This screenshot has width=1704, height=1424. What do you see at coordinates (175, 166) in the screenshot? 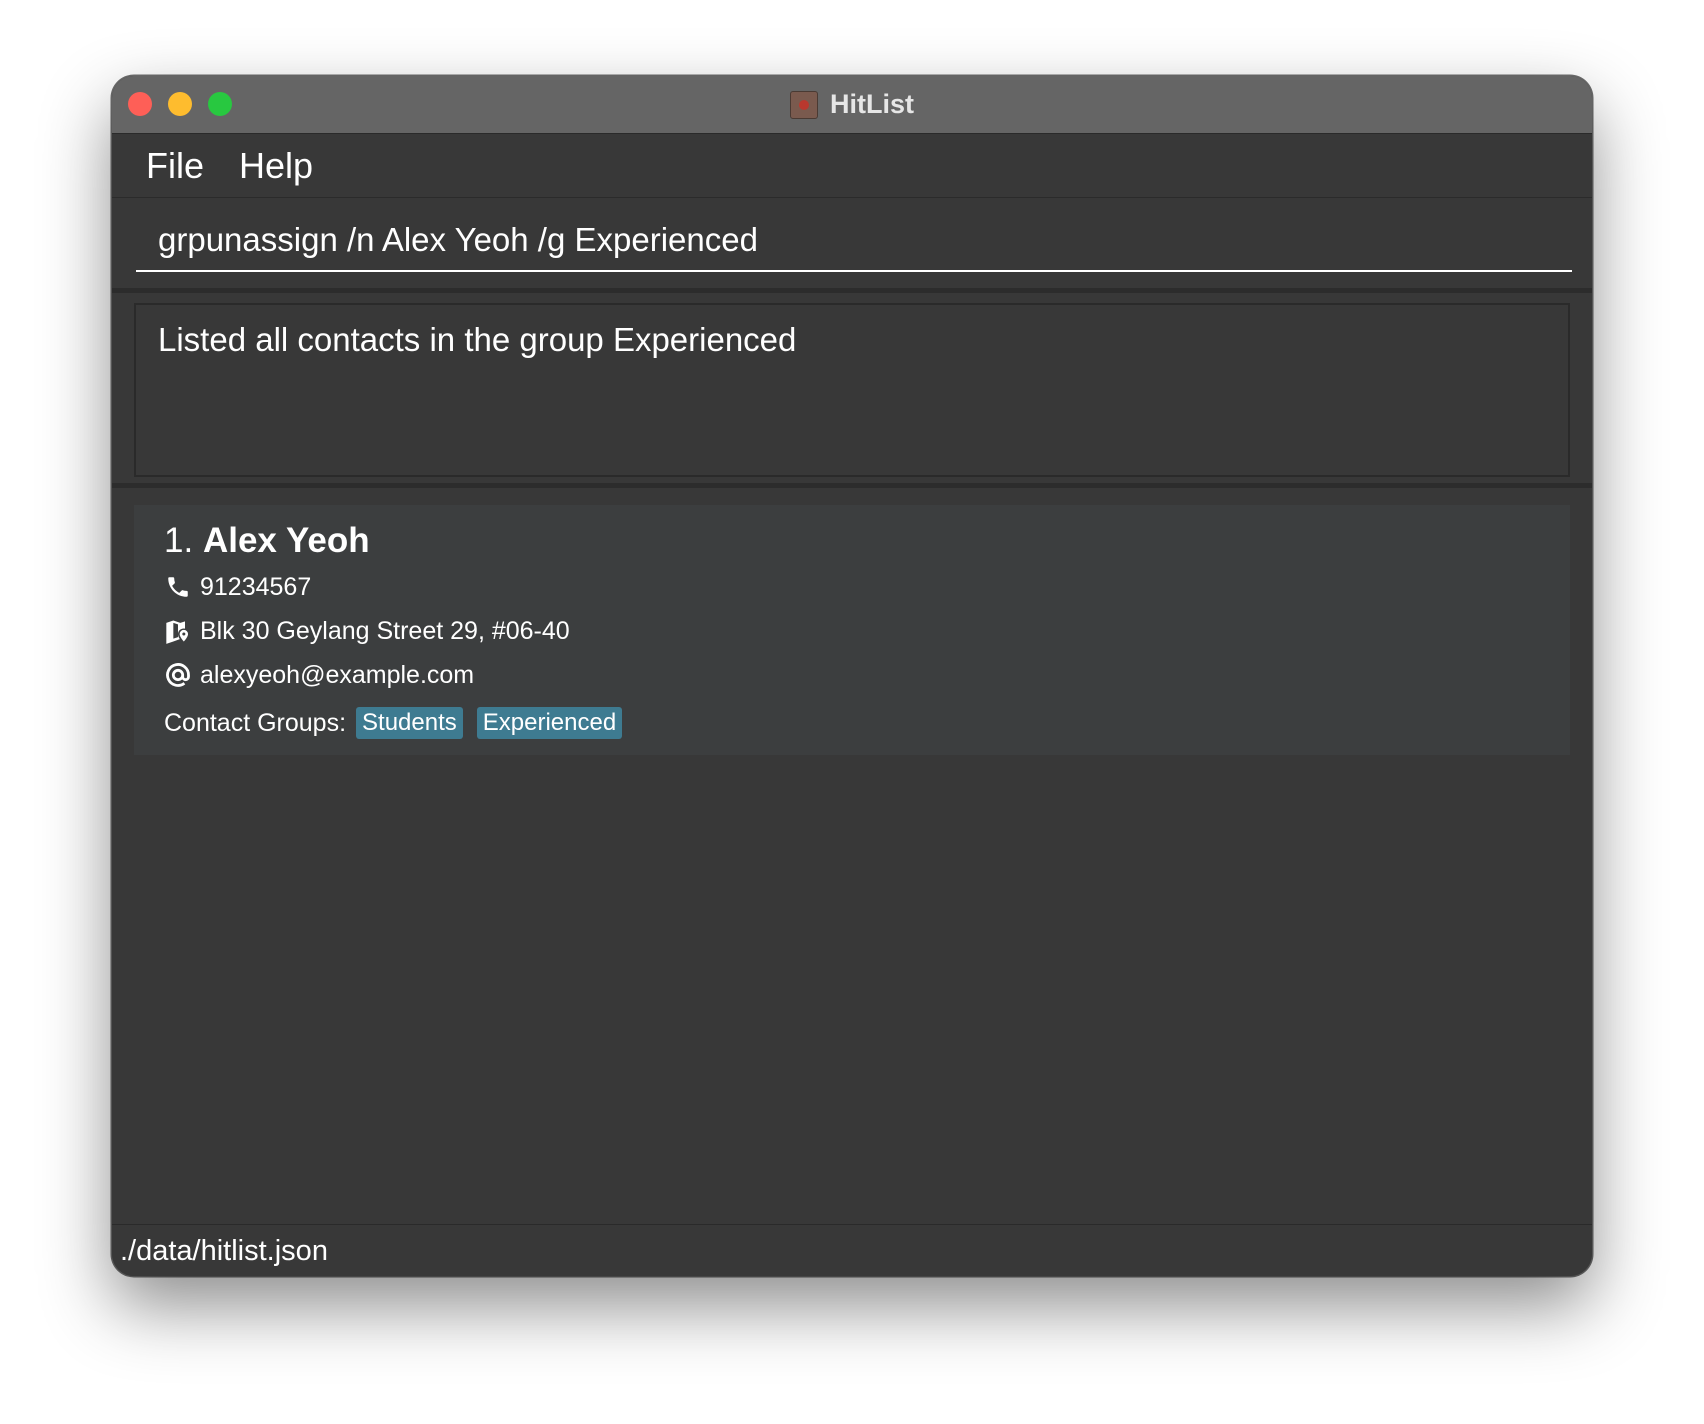
I see `menu-file: File` at bounding box center [175, 166].